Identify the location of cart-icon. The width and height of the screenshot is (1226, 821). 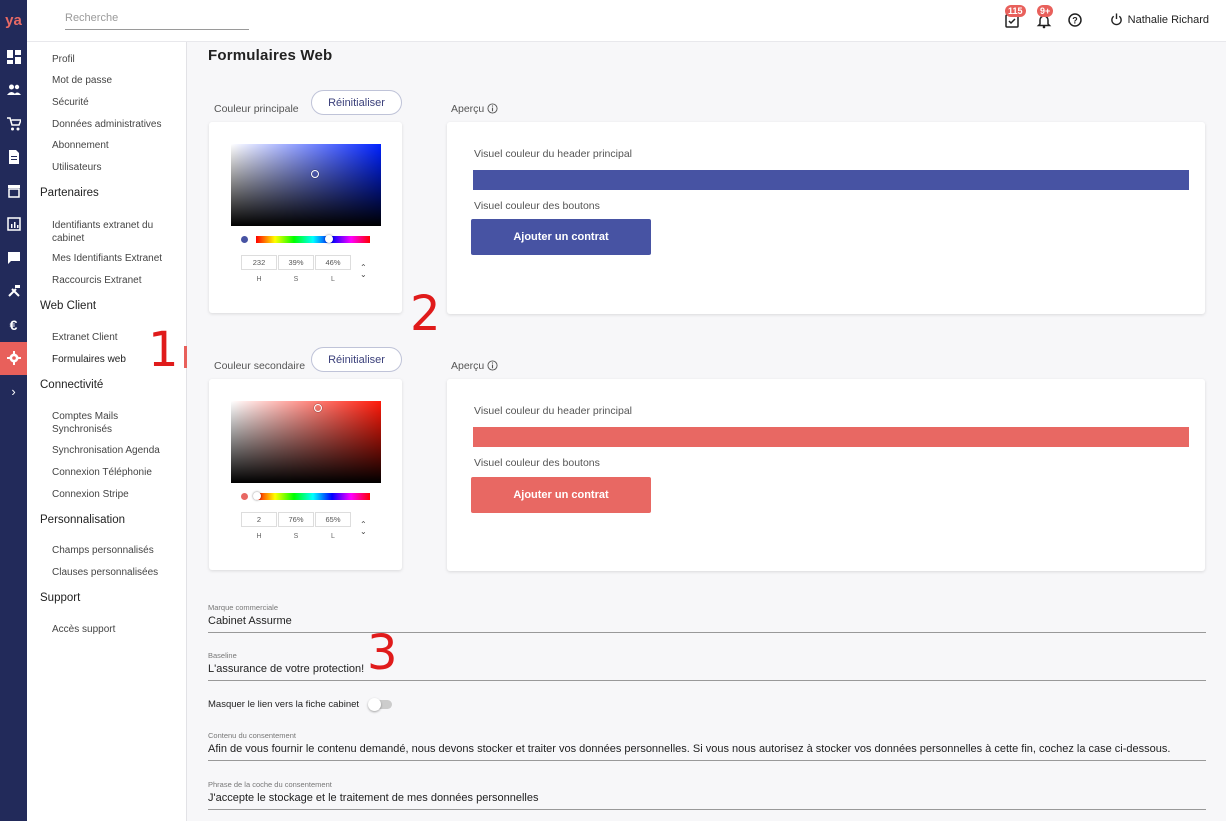
(13, 124).